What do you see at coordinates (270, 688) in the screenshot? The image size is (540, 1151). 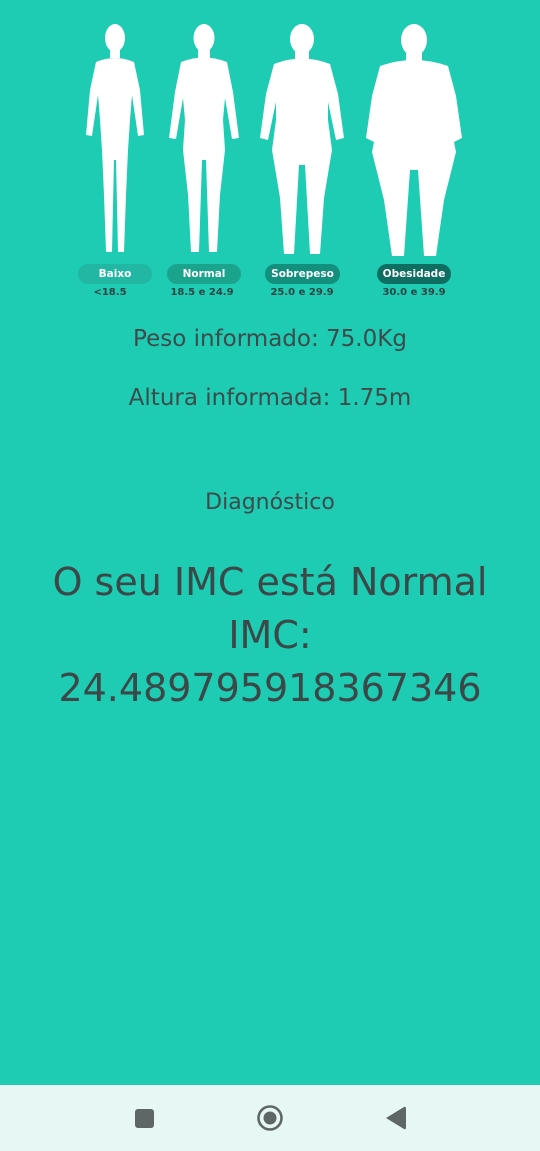 I see `imc-value-line: 24.489795918367346` at bounding box center [270, 688].